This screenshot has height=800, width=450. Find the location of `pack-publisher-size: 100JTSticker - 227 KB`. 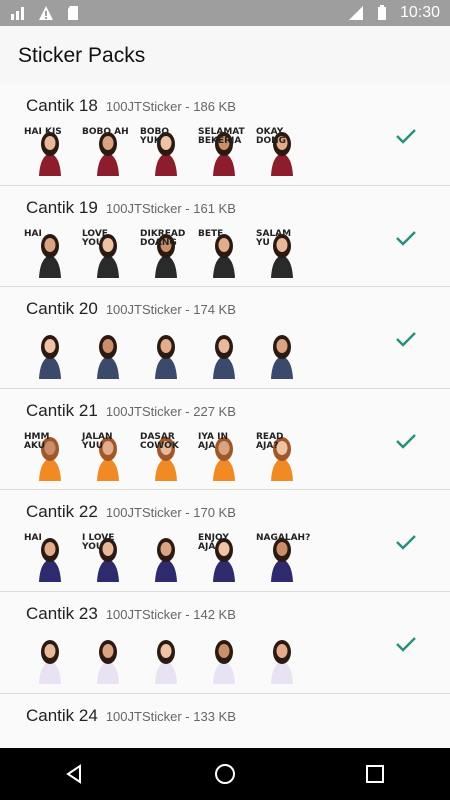

pack-publisher-size: 100JTSticker - 227 KB is located at coordinates (170, 411).